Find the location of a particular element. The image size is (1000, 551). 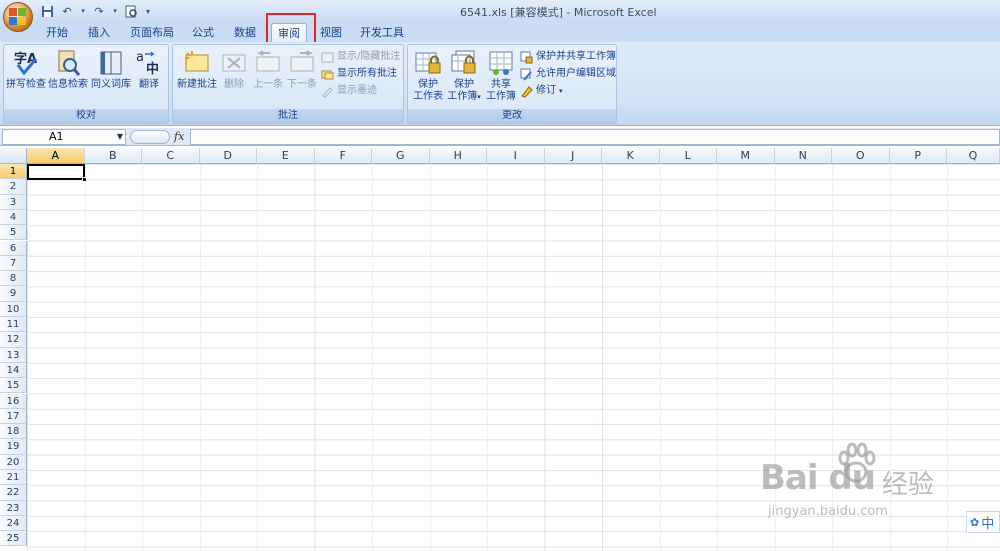

row-header-5: 5 is located at coordinates (13, 233).